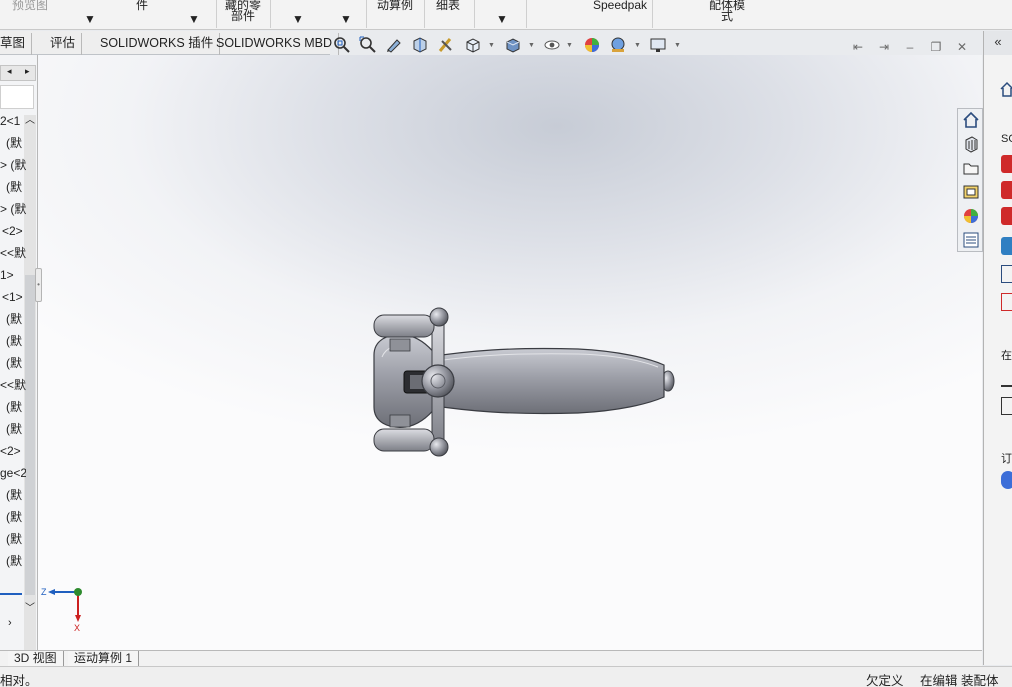 This screenshot has height=687, width=1012. What do you see at coordinates (274, 44) in the screenshot?
I see `tab-solidworks-mbd: SOLIDWORKS MBD` at bounding box center [274, 44].